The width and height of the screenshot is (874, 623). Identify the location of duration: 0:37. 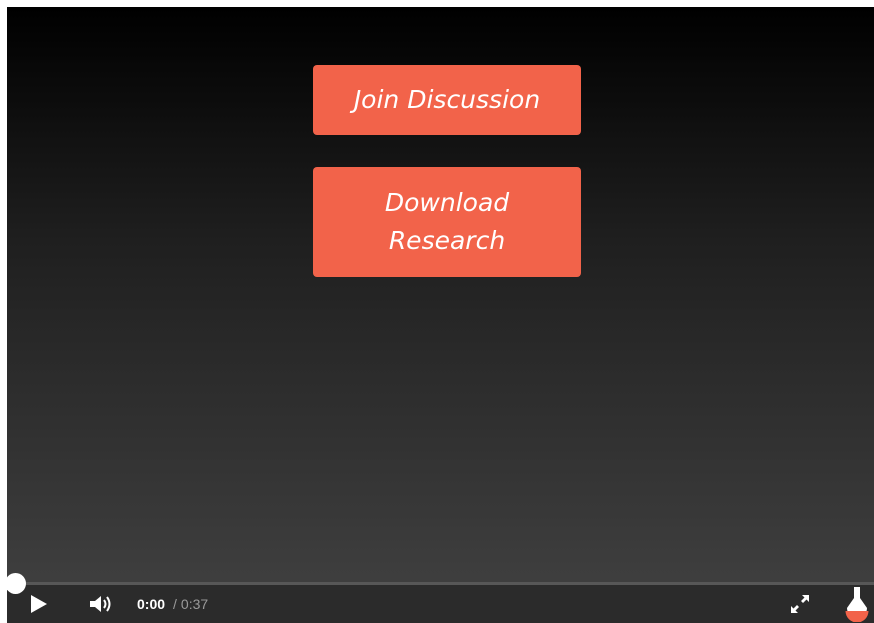
(194, 604).